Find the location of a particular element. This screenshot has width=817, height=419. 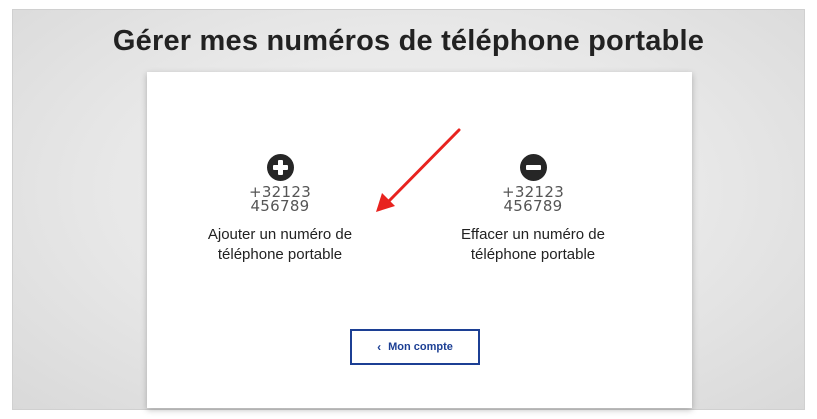

remove-phone-label: Effacer un numéro de téléphone portable is located at coordinates (533, 245).